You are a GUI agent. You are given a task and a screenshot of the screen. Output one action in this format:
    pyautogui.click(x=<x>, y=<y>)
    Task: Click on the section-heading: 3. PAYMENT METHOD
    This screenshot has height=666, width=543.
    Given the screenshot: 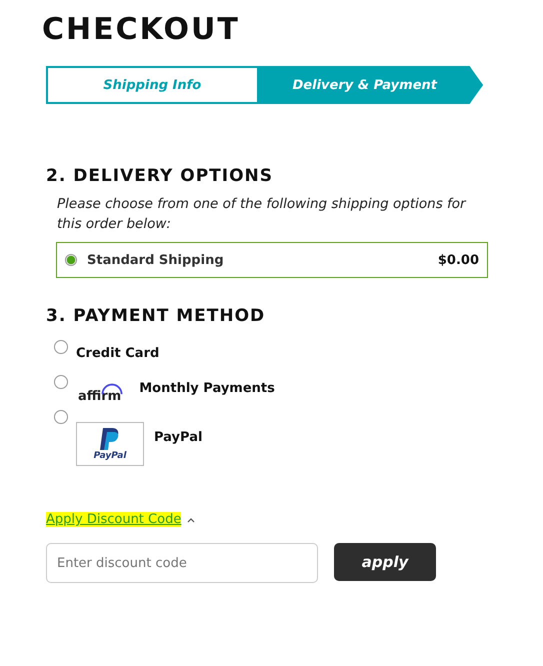 What is the action you would take?
    pyautogui.click(x=156, y=316)
    